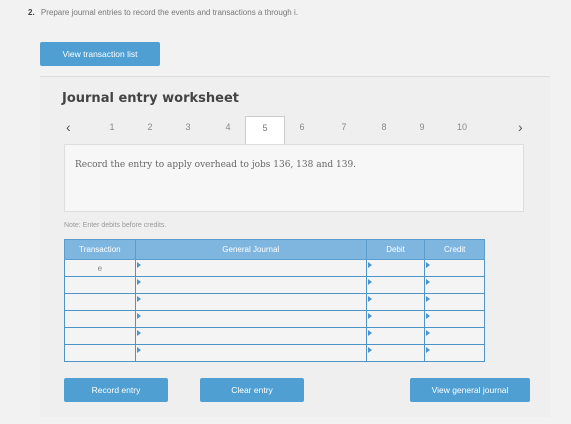 Image resolution: width=571 pixels, height=424 pixels. What do you see at coordinates (454, 249) in the screenshot?
I see `header-credit: Credit` at bounding box center [454, 249].